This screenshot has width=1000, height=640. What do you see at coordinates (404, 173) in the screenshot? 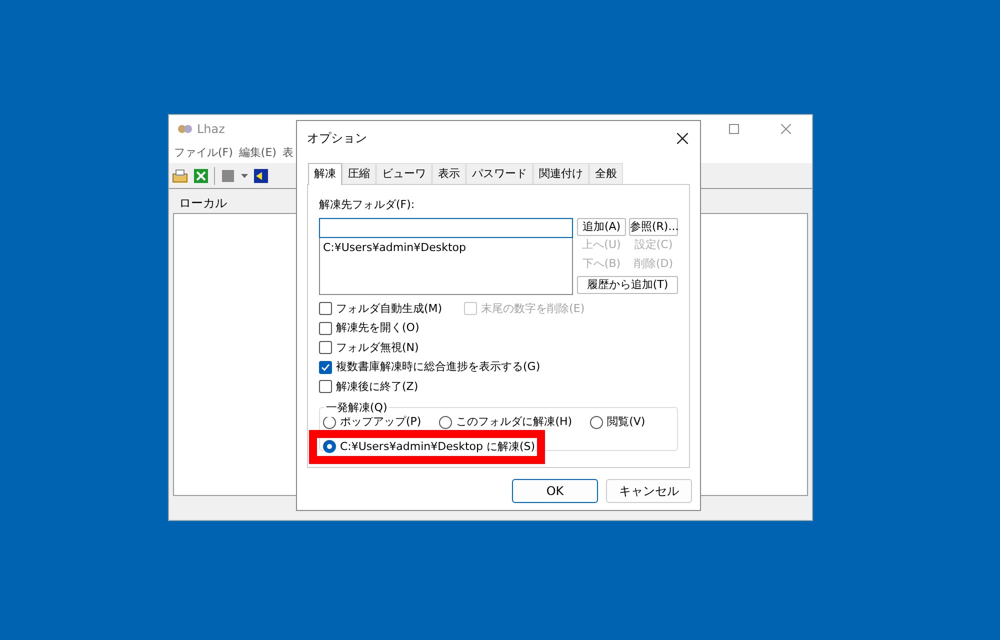
I see `tab: ビューワ` at bounding box center [404, 173].